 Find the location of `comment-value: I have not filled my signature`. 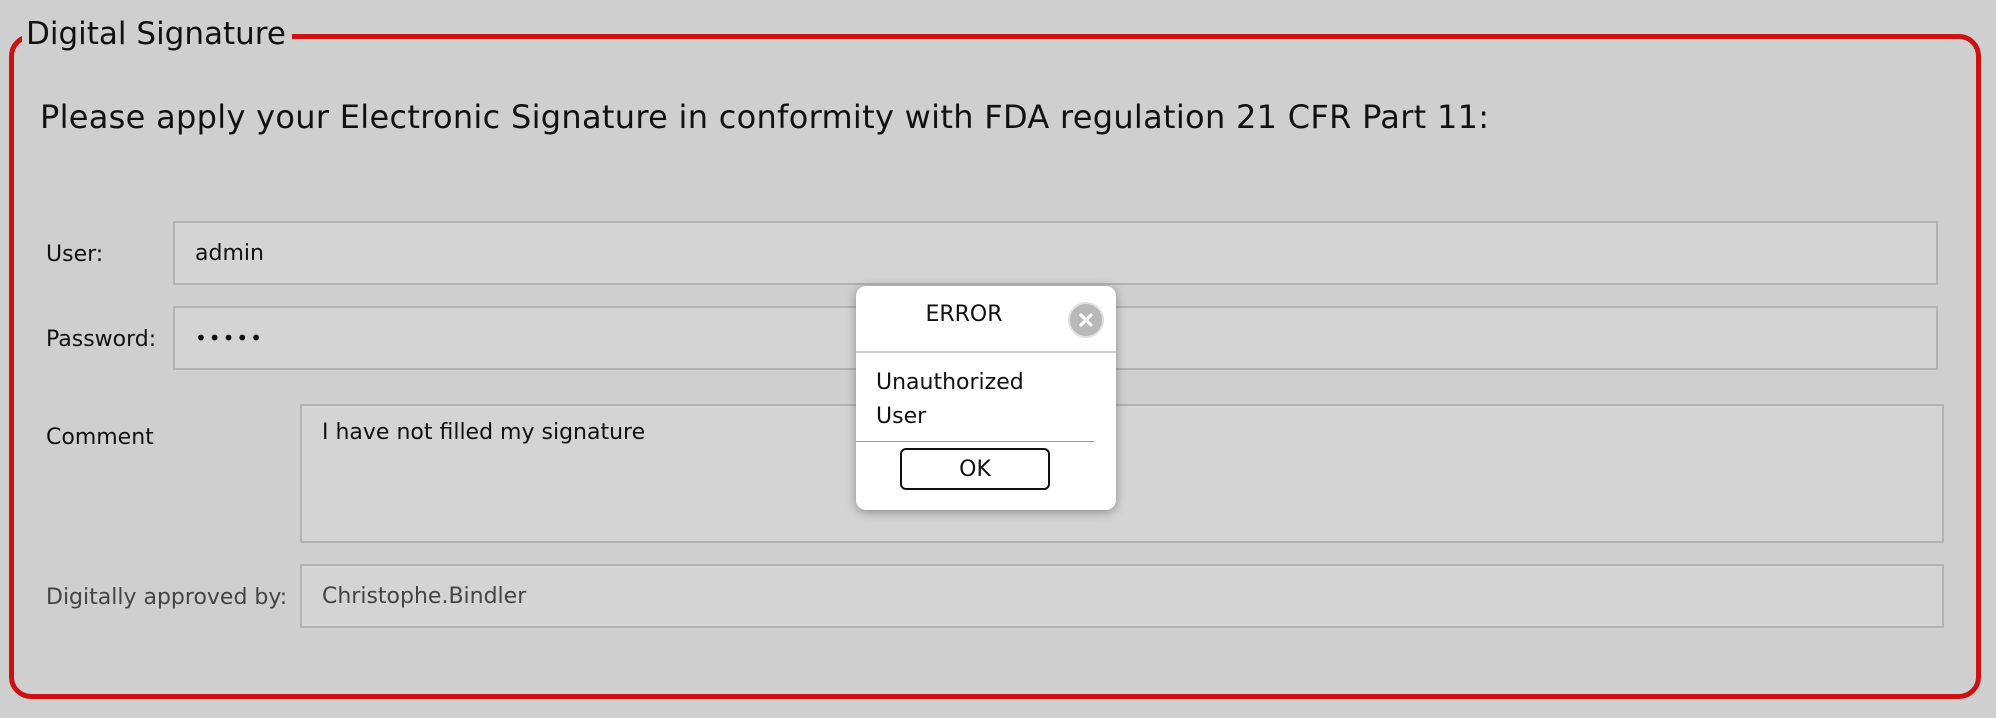

comment-value: I have not filled my signature is located at coordinates (484, 432).